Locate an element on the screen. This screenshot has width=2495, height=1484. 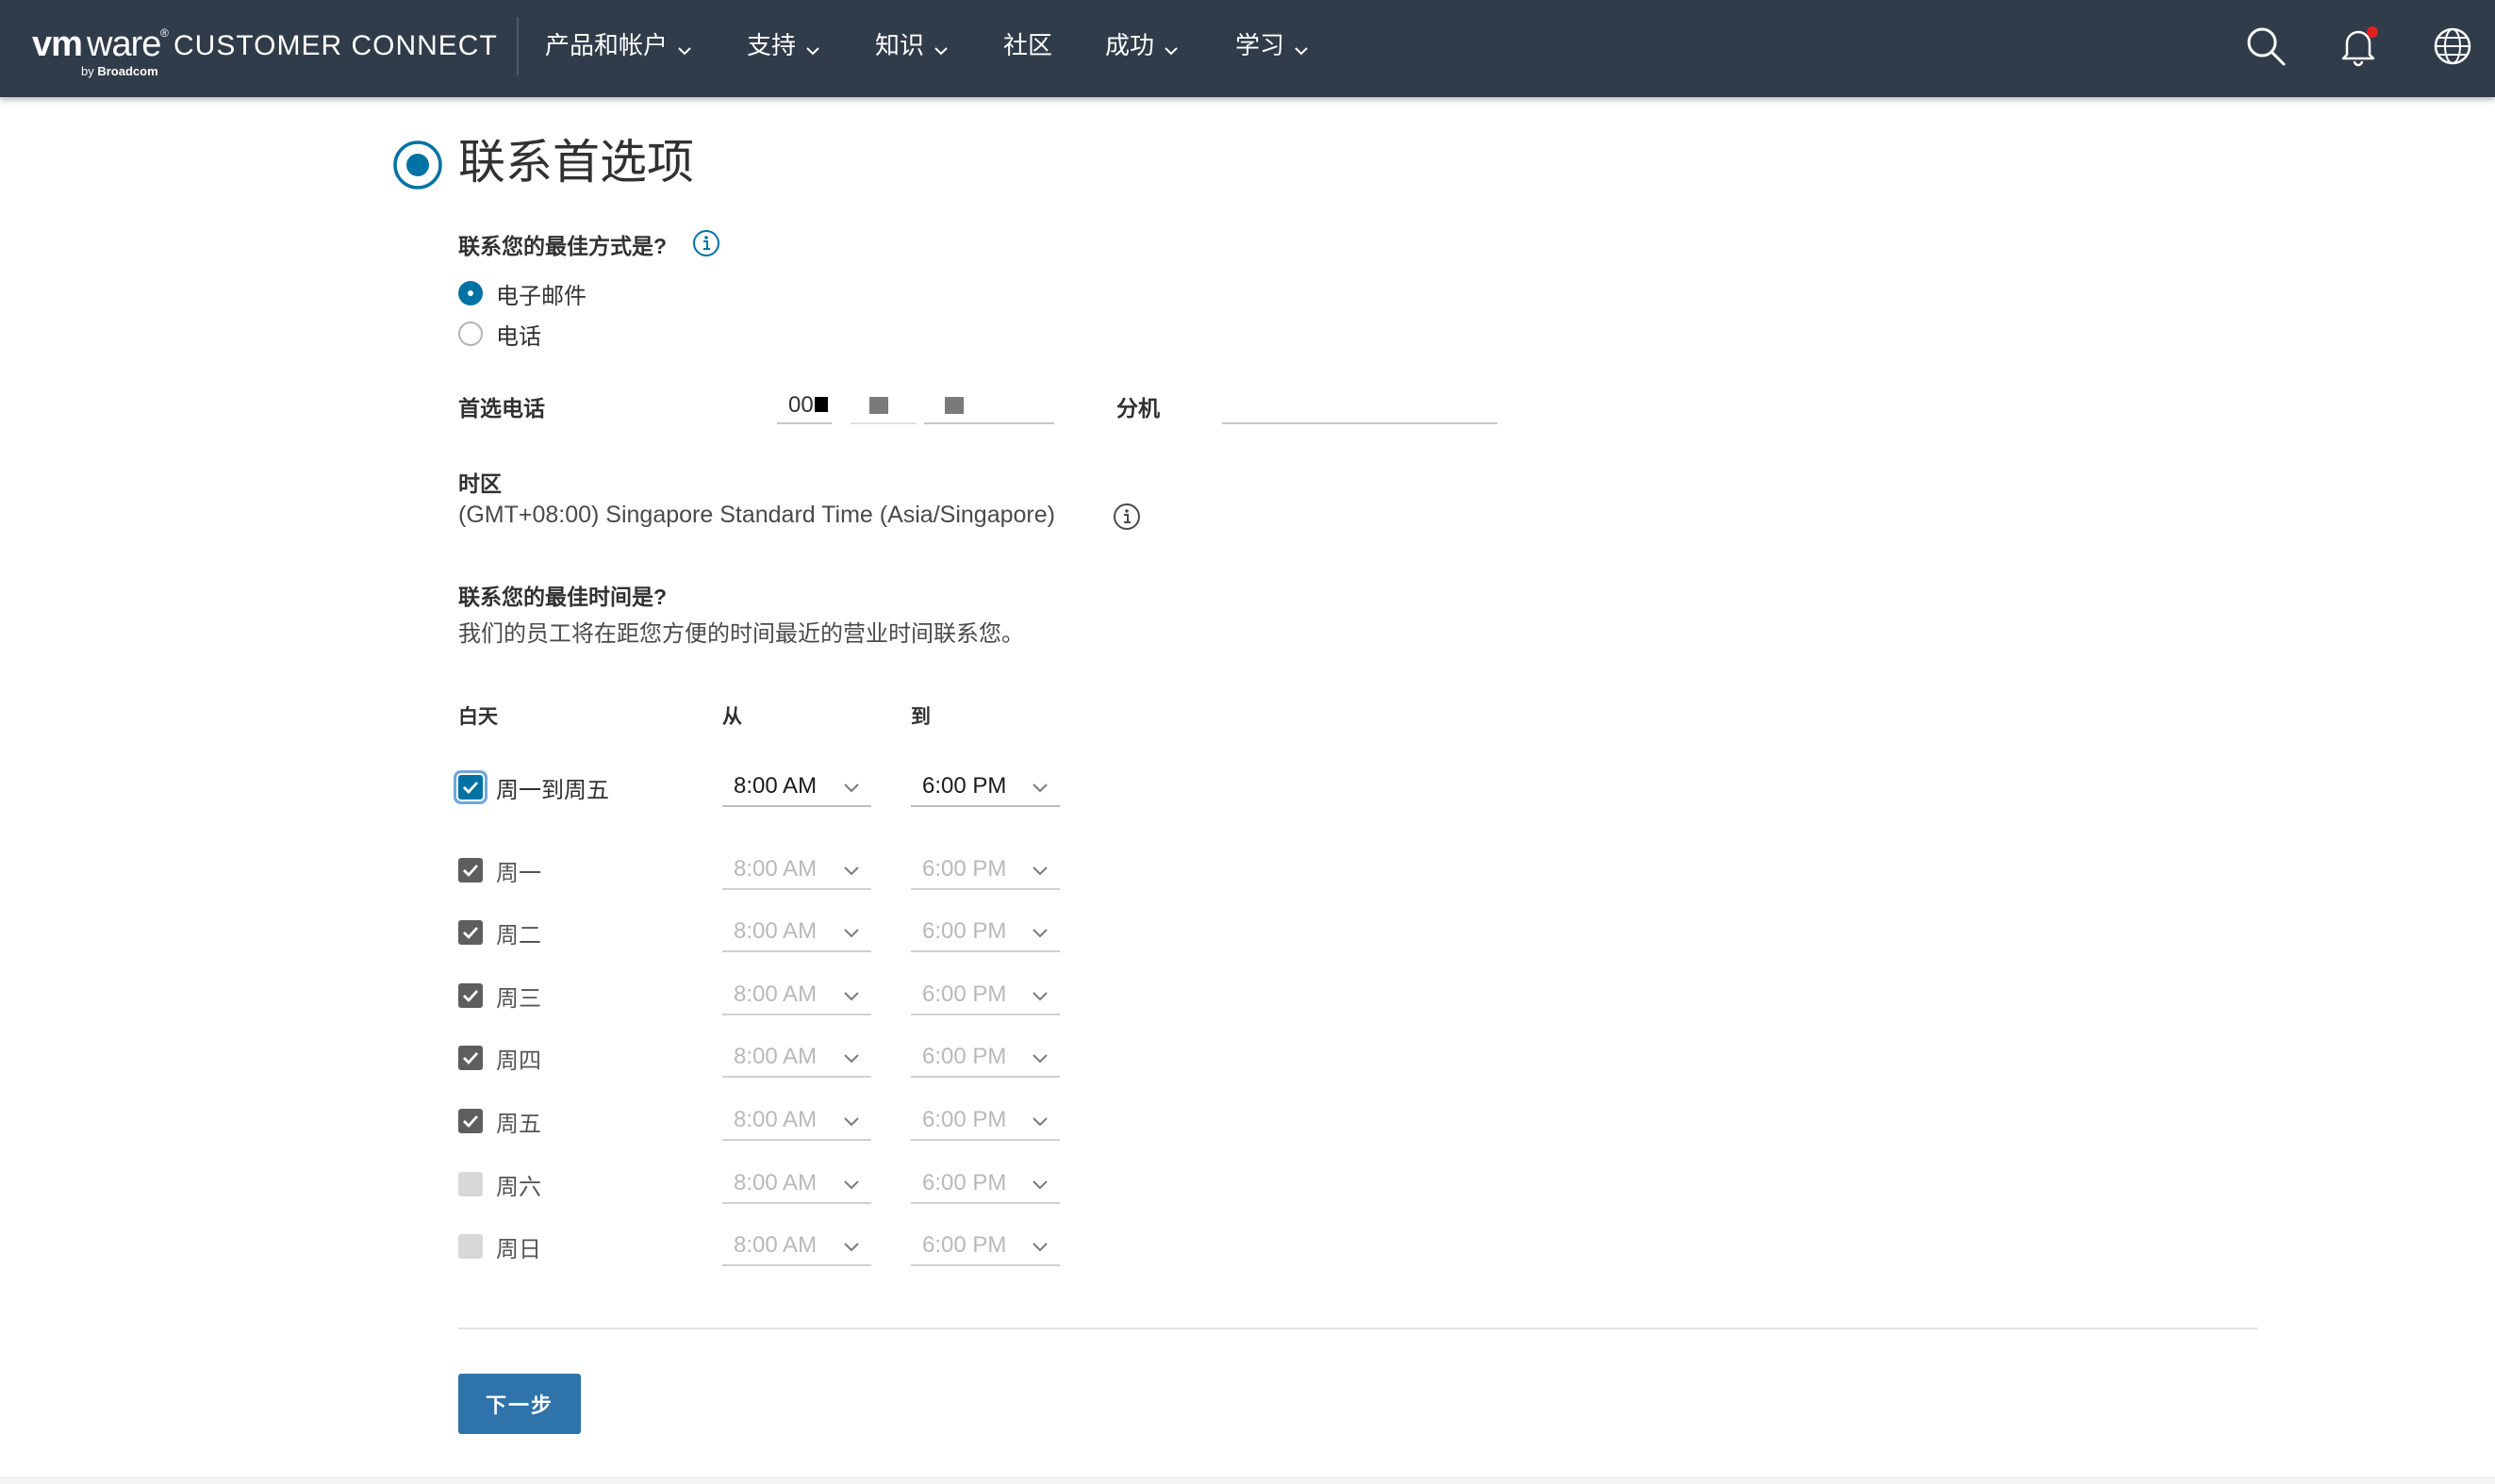
nav-item-label: 学习 is located at coordinates (1260, 45).